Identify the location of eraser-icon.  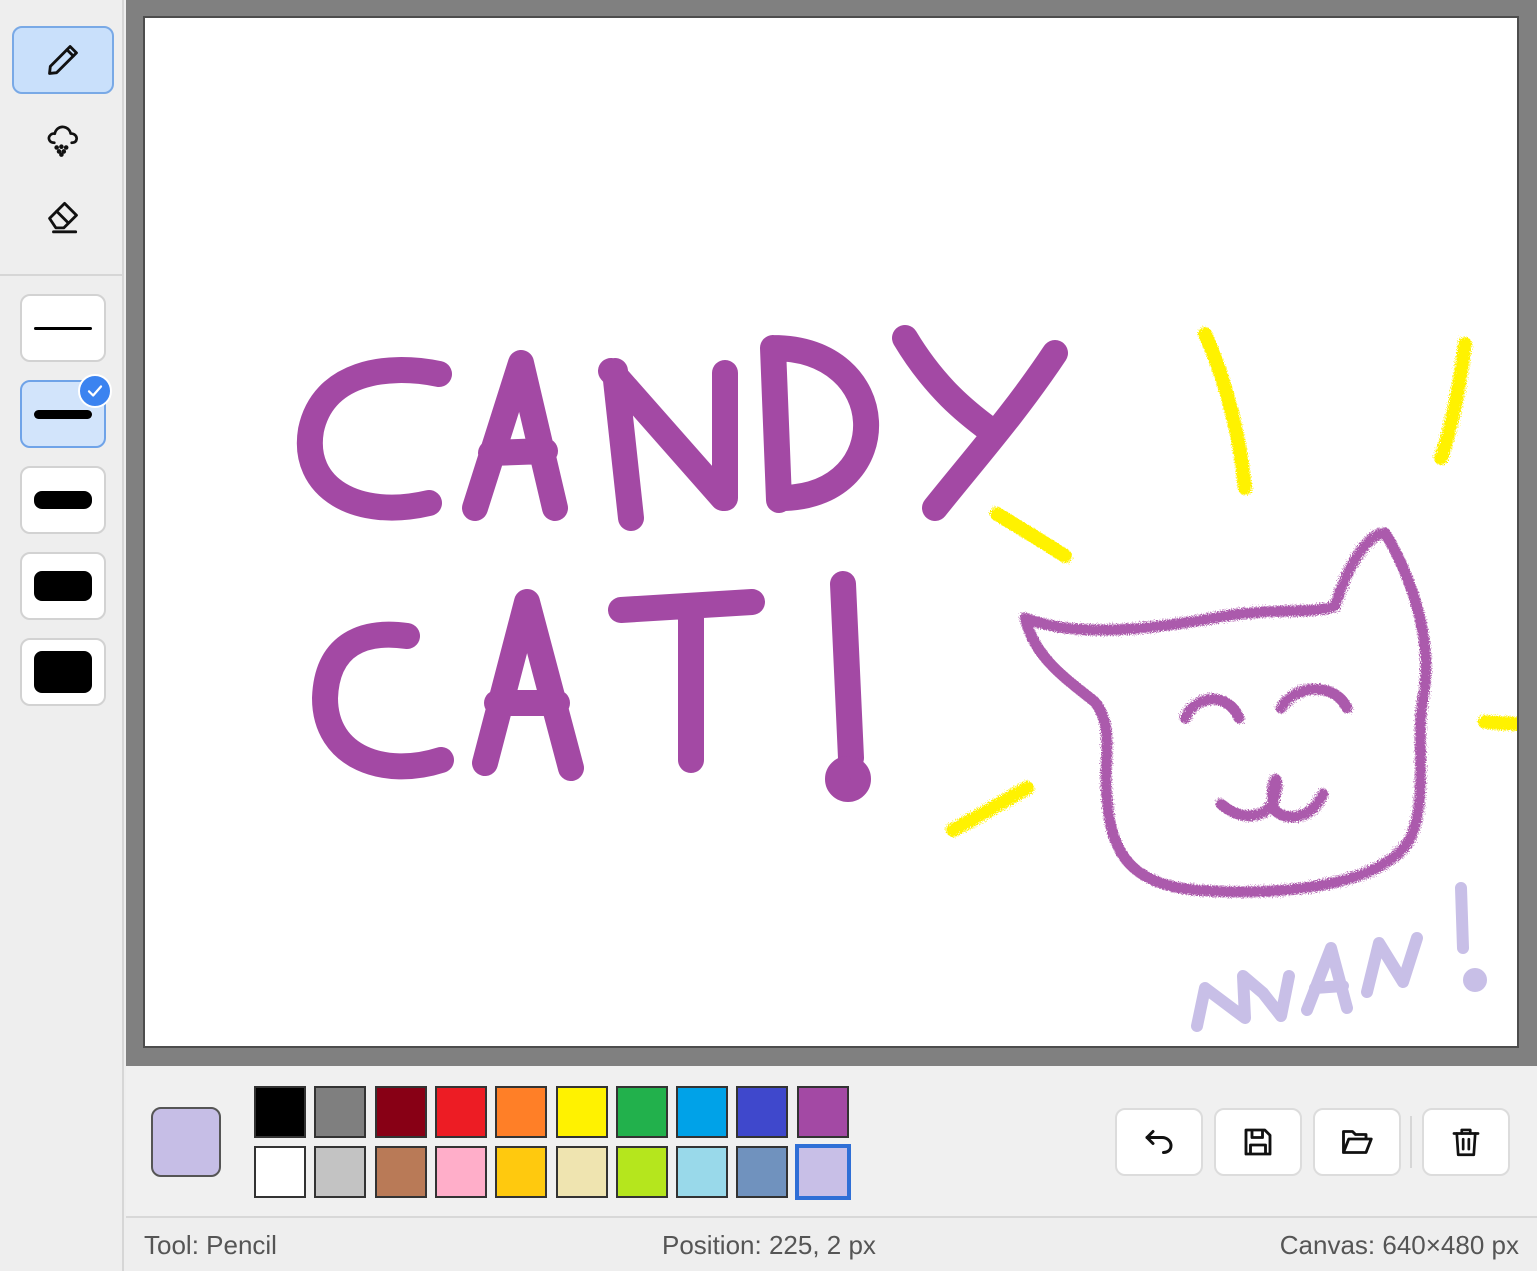
(63, 217).